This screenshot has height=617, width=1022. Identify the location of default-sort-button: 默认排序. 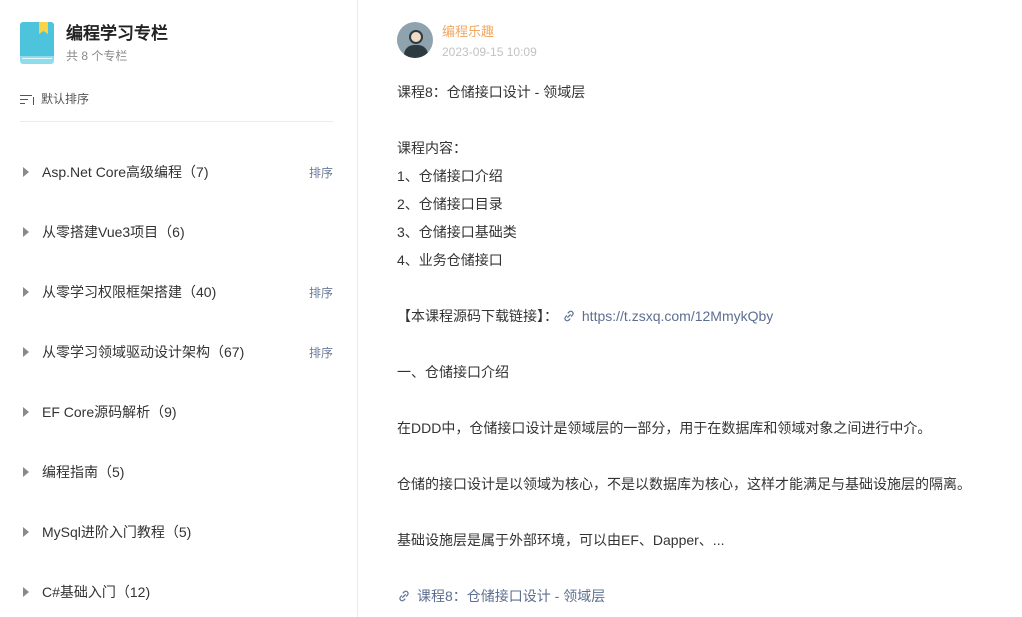
(54, 98).